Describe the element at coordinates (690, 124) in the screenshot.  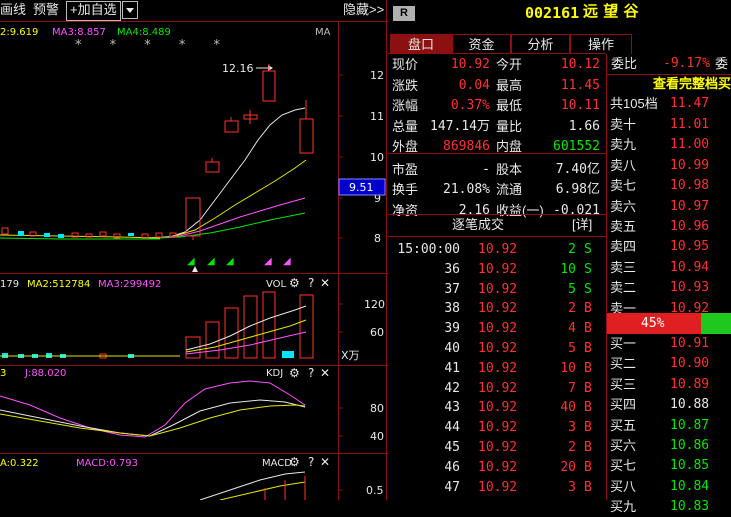
I see `level-price: 11.01` at that location.